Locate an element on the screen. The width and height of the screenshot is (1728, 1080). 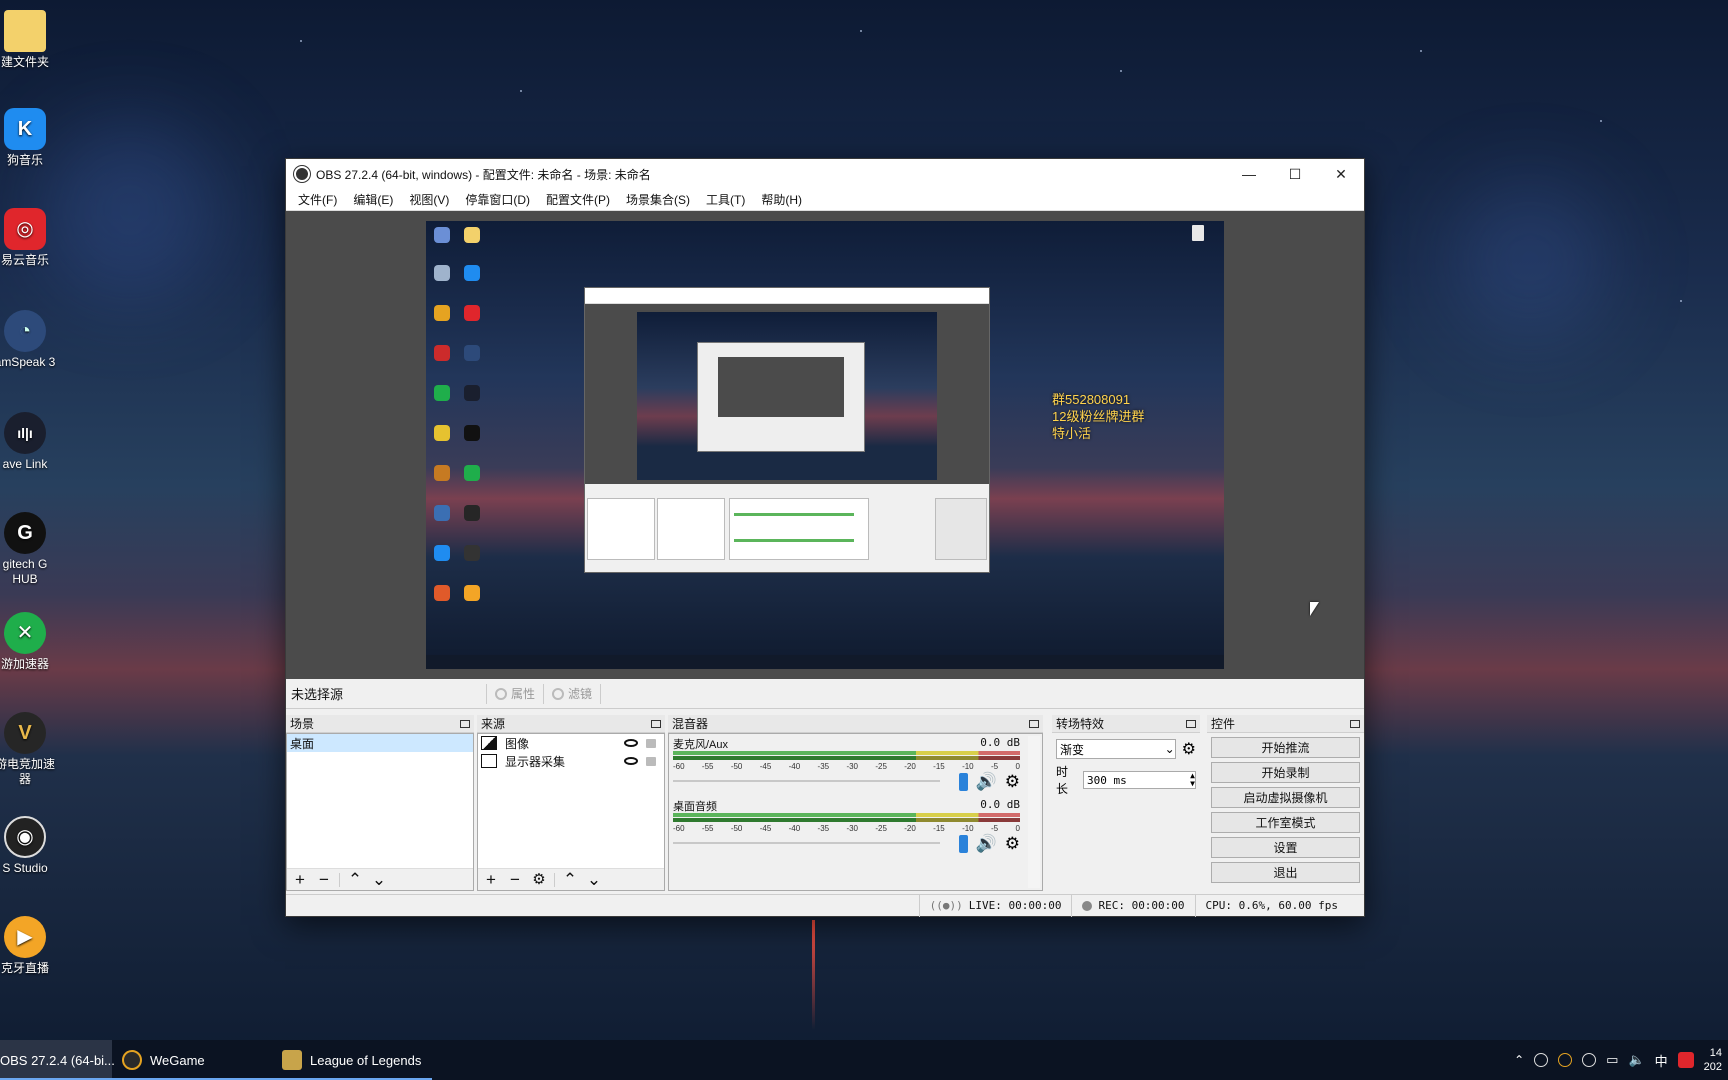
clock: 14 202 is located at coordinates (1713, 1060).